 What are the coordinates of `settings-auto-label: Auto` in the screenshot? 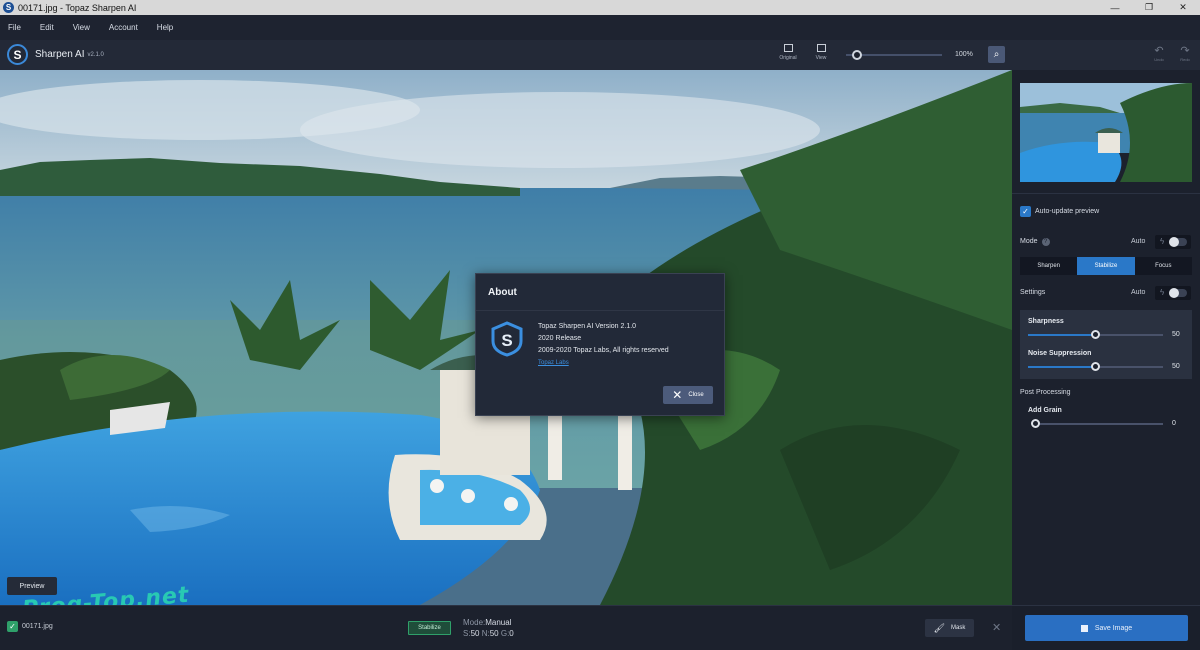 It's located at (1138, 292).